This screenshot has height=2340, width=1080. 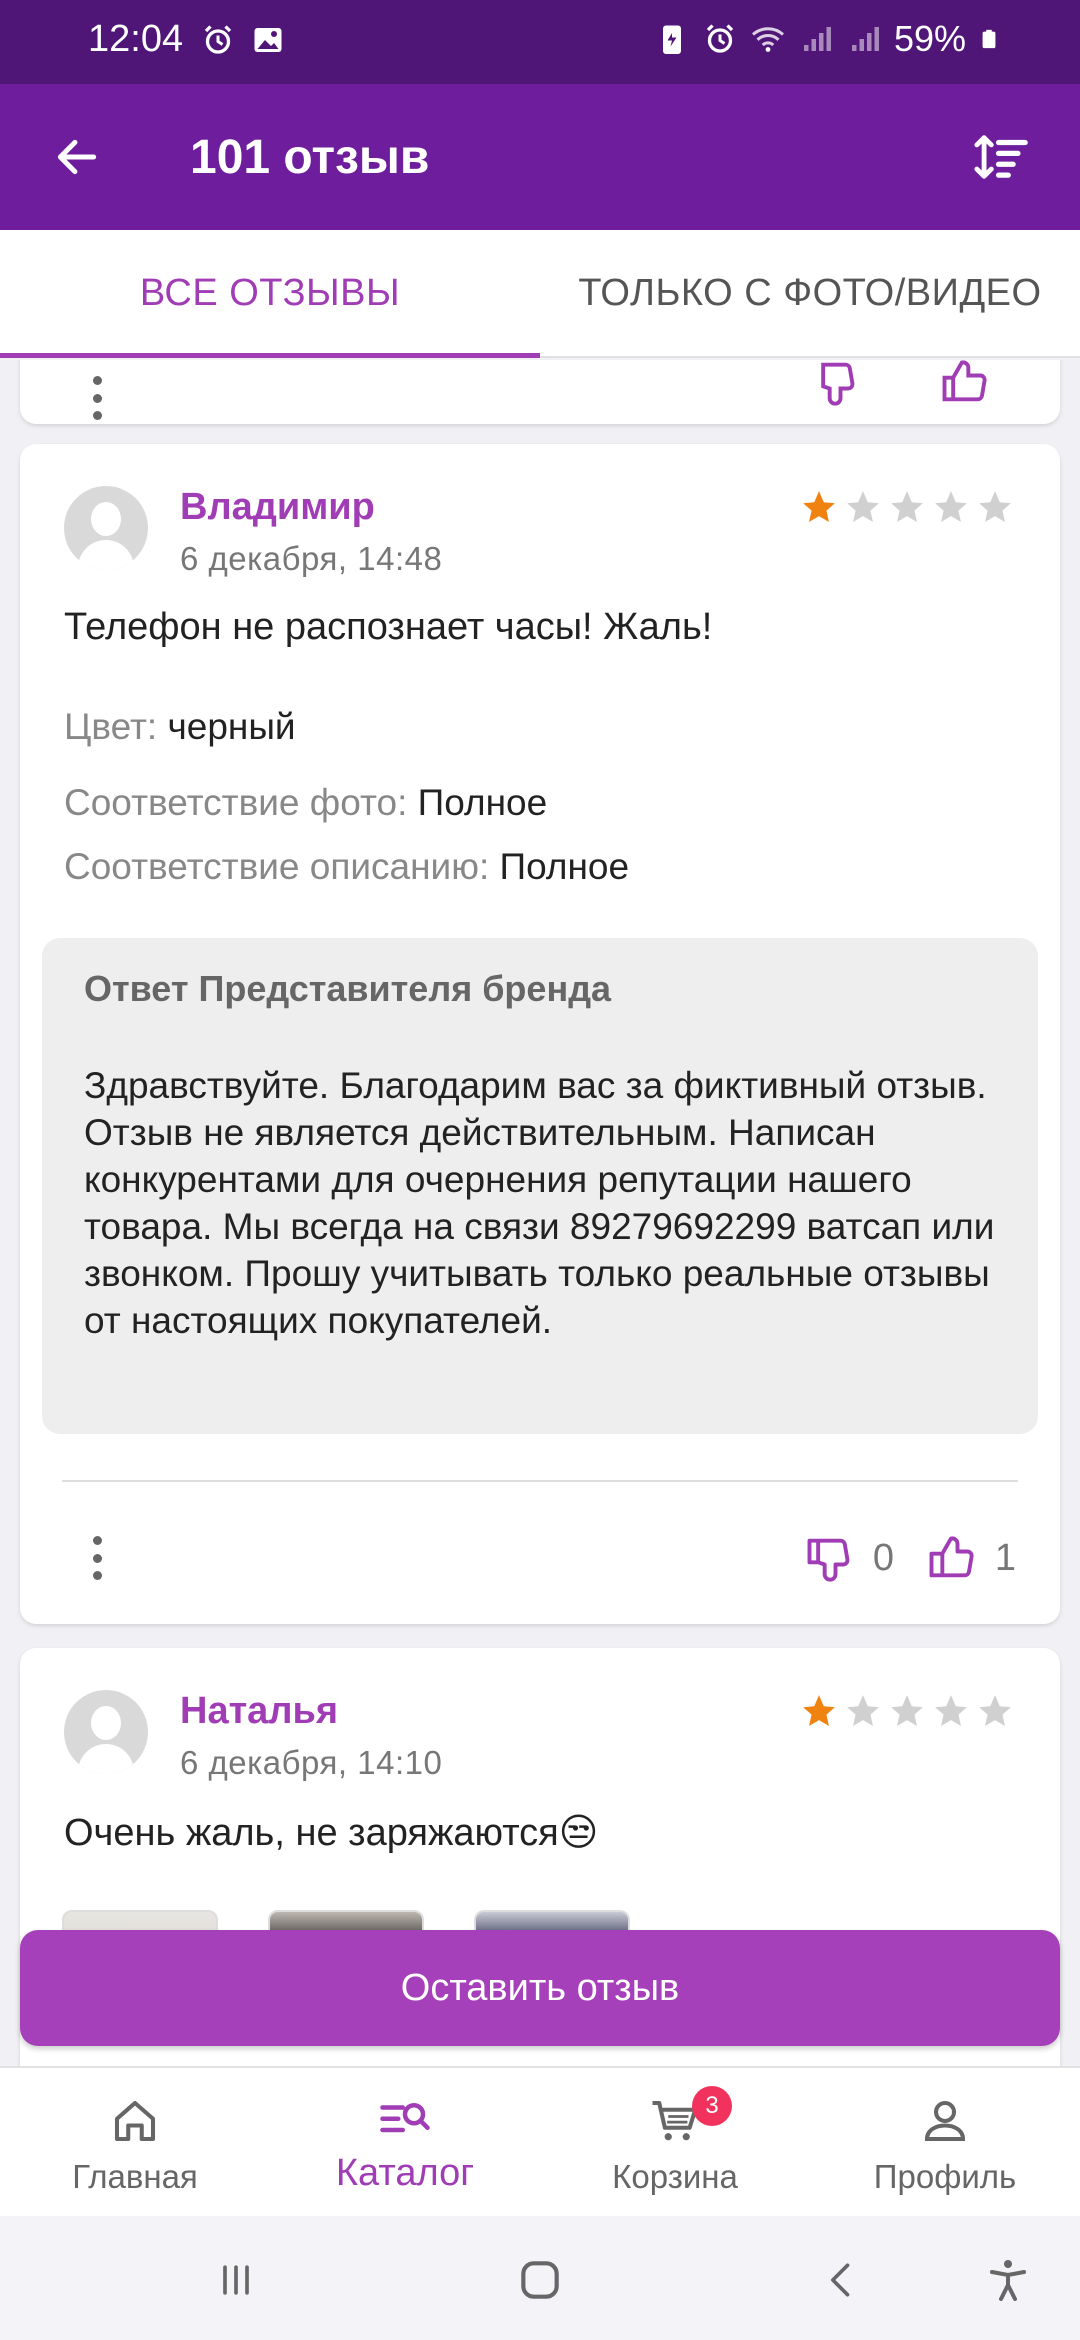 What do you see at coordinates (277, 866) in the screenshot?
I see `attribute-label: Соответствие описанию:` at bounding box center [277, 866].